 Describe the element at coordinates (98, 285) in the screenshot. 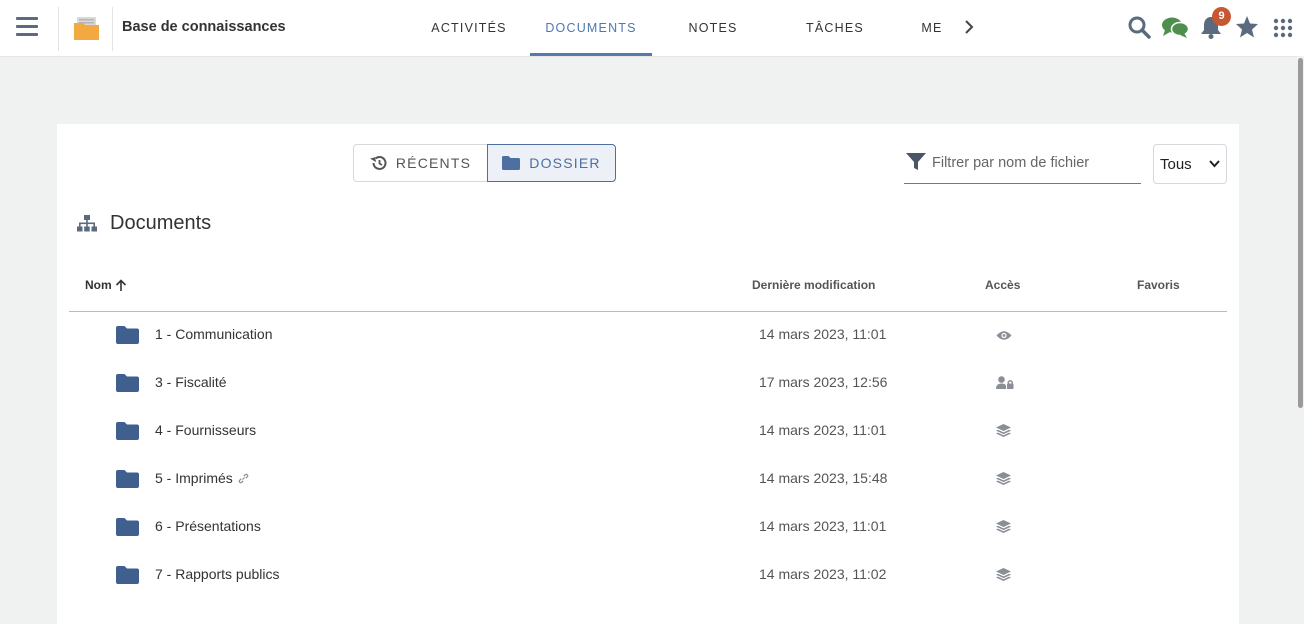

I see `column-header-name-label: Nom` at that location.